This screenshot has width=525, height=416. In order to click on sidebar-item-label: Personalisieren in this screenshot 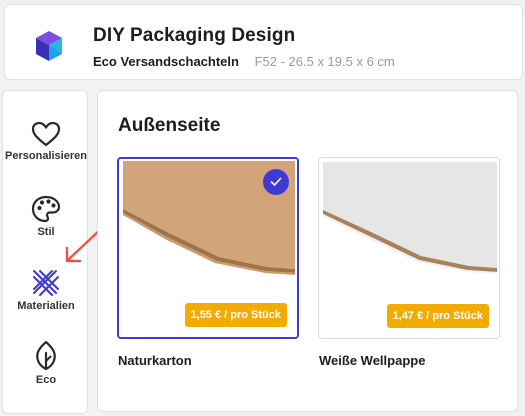, I will do `click(46, 156)`.